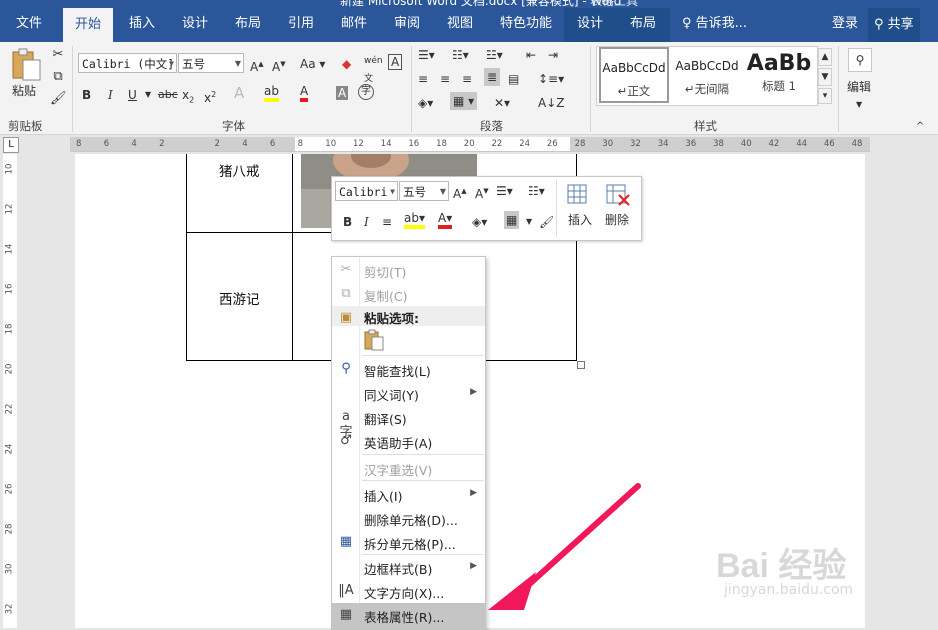  Describe the element at coordinates (581, 365) in the screenshot. I see `table-resize-handle` at that location.